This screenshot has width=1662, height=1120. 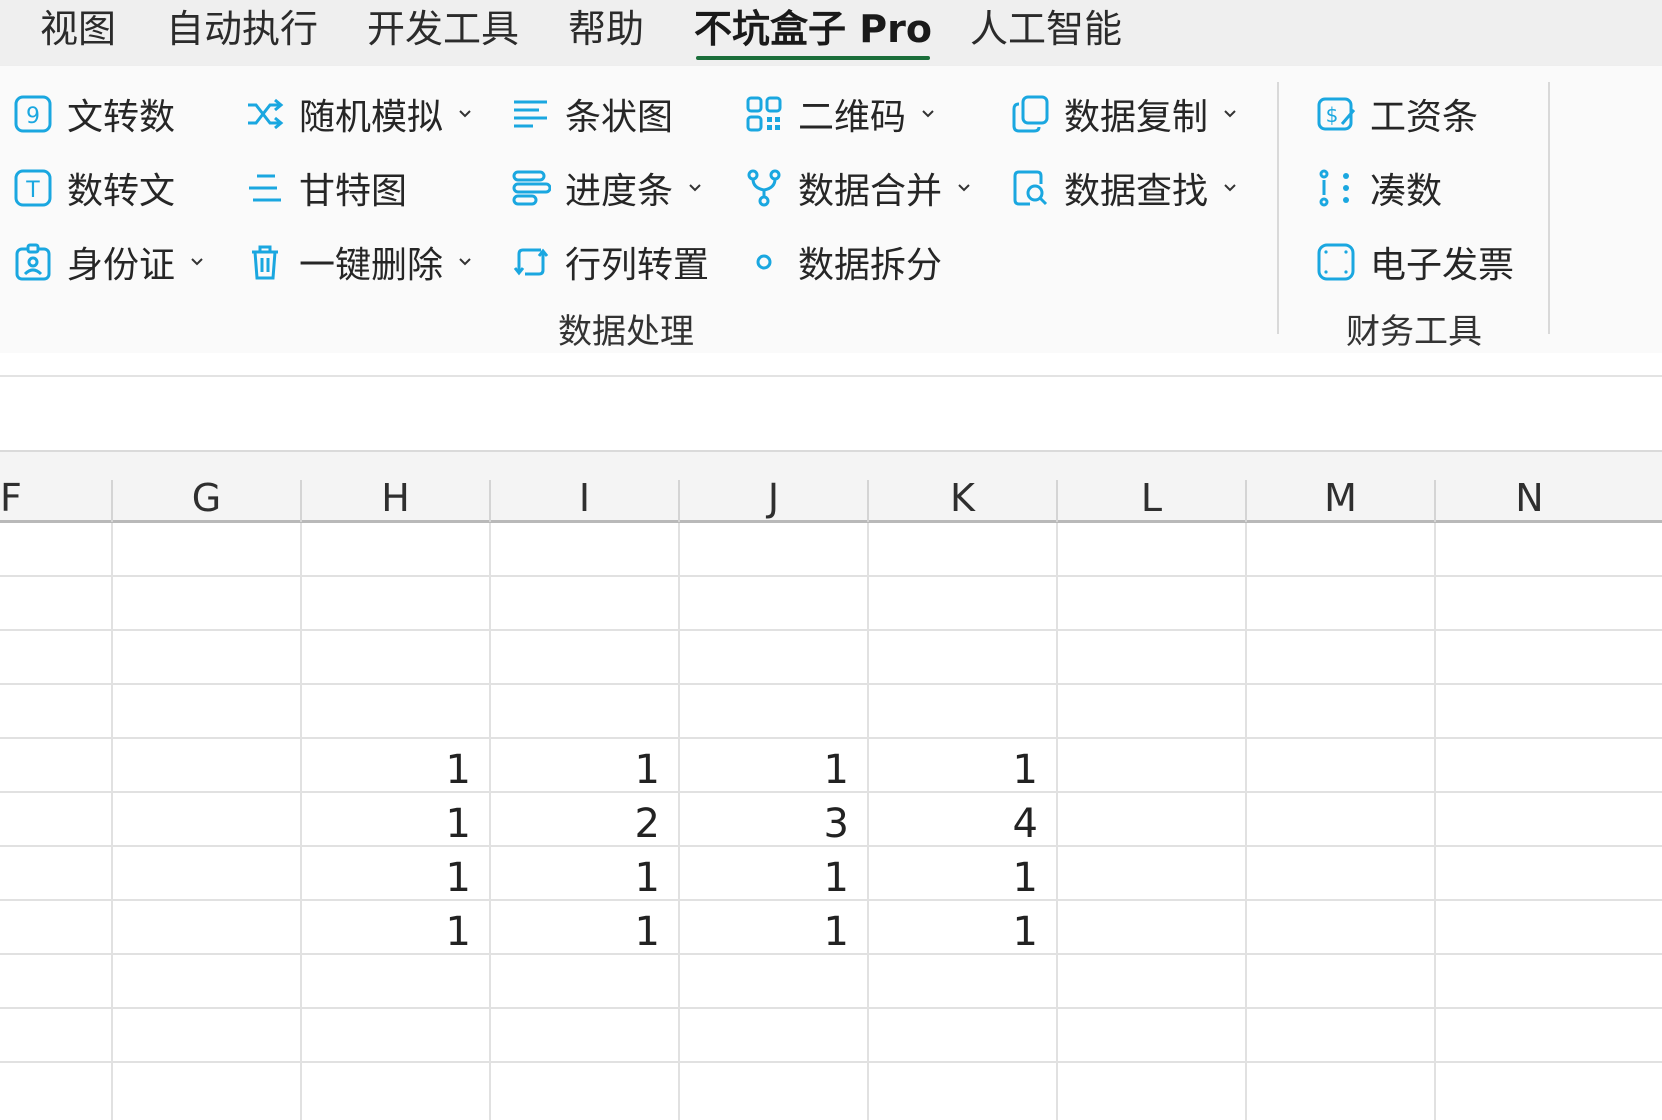 I want to click on cell-k-8: 1, so click(x=953, y=928).